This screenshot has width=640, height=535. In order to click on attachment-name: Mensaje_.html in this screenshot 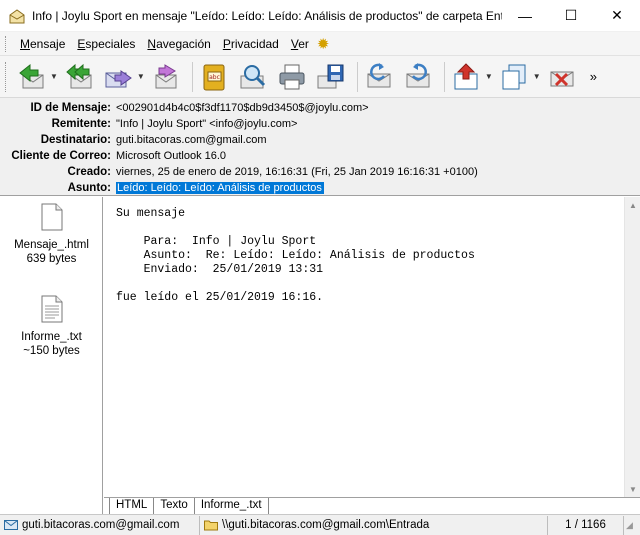, I will do `click(51, 245)`.